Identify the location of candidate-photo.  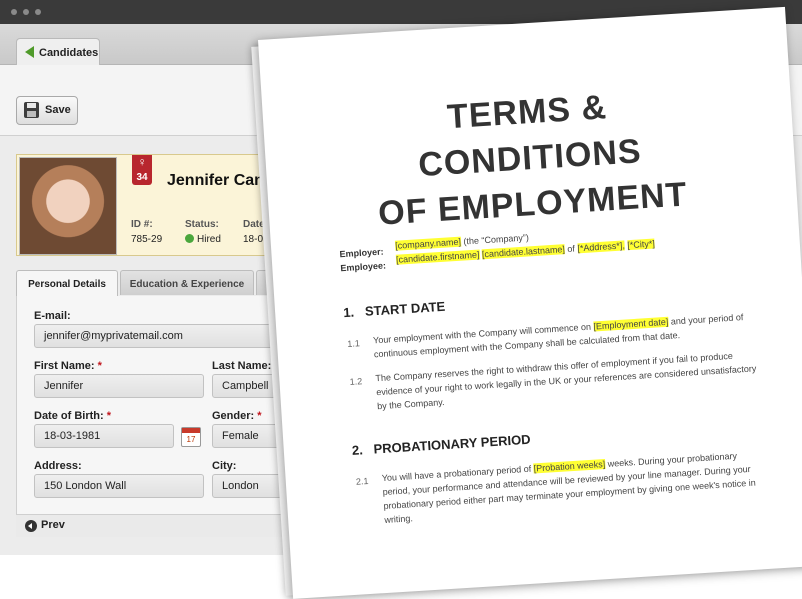
(68, 206).